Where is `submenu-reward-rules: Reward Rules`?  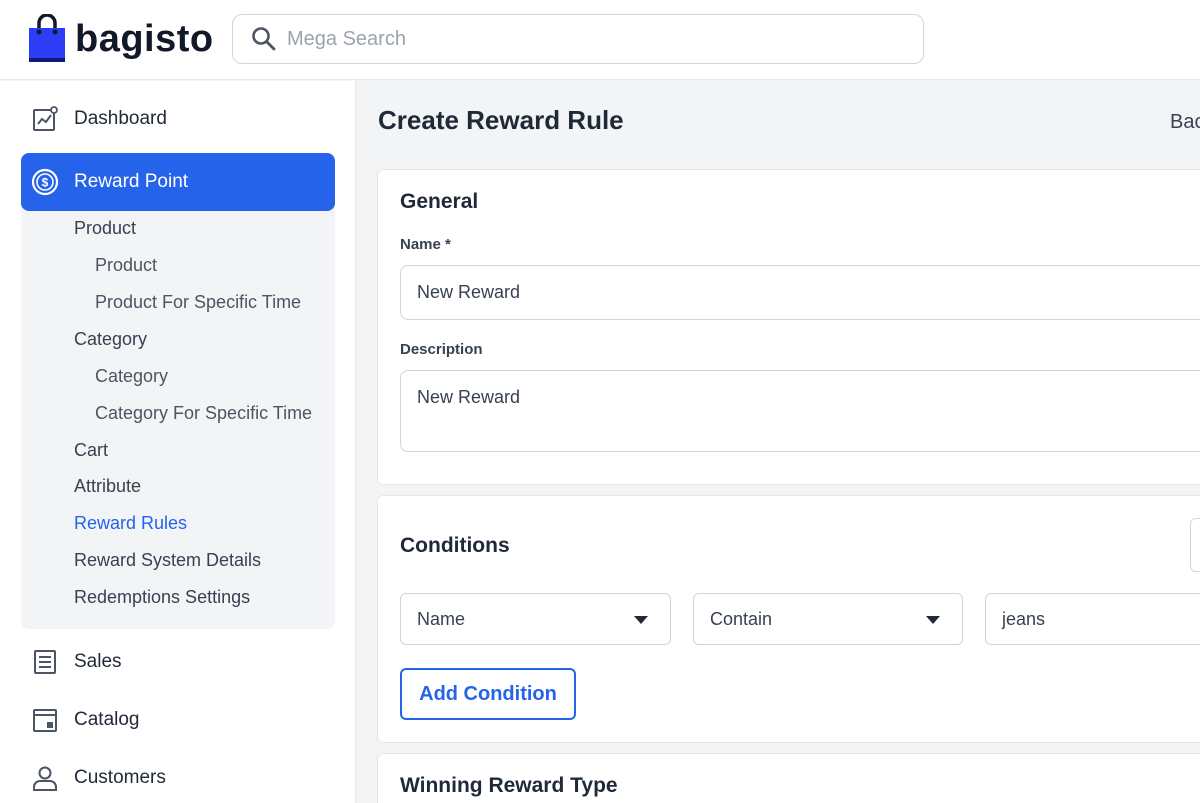 submenu-reward-rules: Reward Rules is located at coordinates (130, 523).